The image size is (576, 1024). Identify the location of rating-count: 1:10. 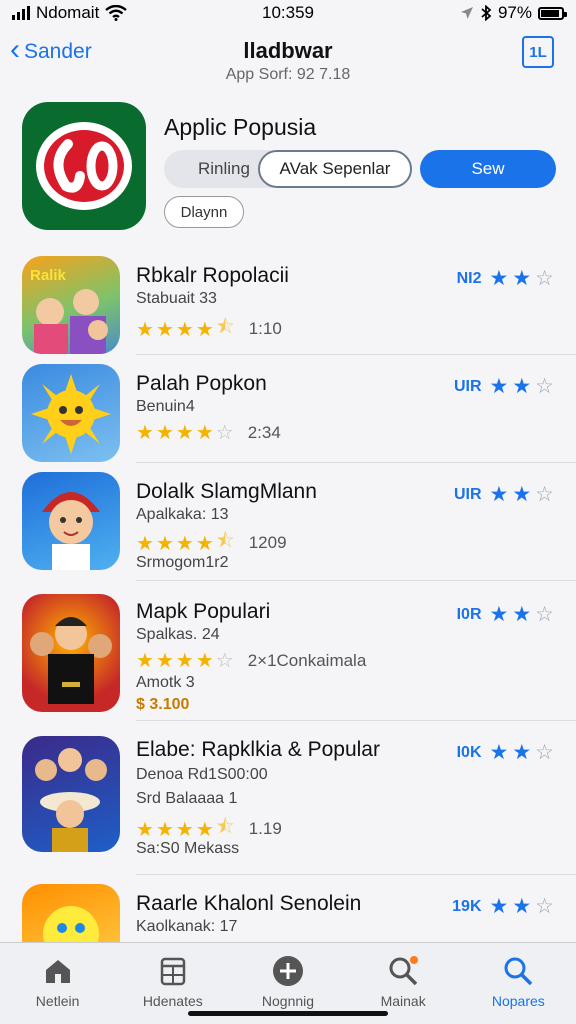
(265, 328).